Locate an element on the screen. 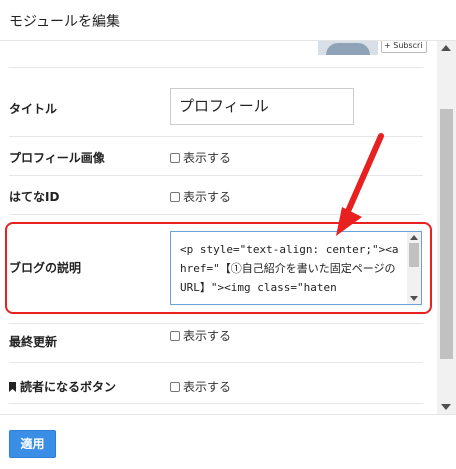  reader-button-label-text: 読者になるボタン is located at coordinates (68, 387).